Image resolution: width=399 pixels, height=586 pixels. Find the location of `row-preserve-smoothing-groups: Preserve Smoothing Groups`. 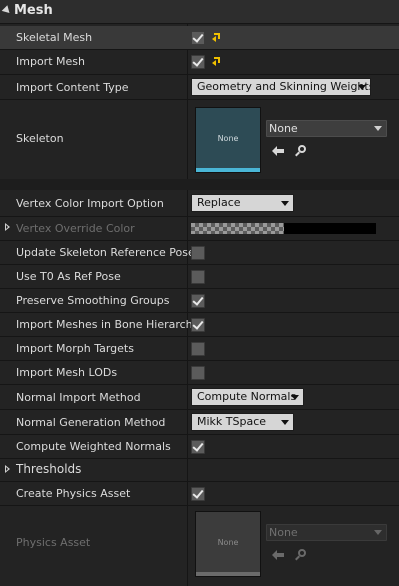

row-preserve-smoothing-groups: Preserve Smoothing Groups is located at coordinates (199, 300).